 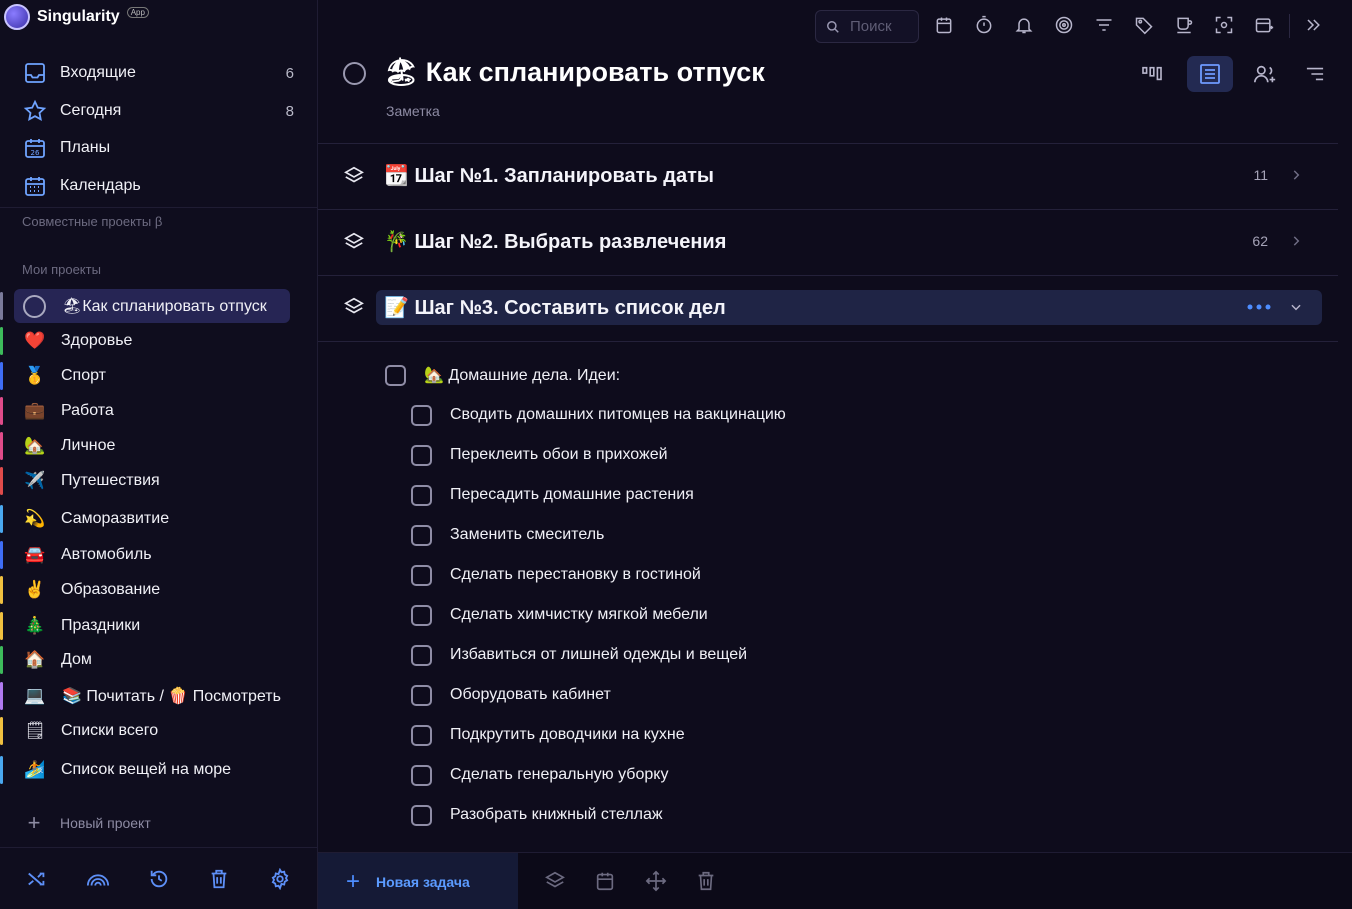 I want to click on coffee-icon, so click(x=1184, y=25).